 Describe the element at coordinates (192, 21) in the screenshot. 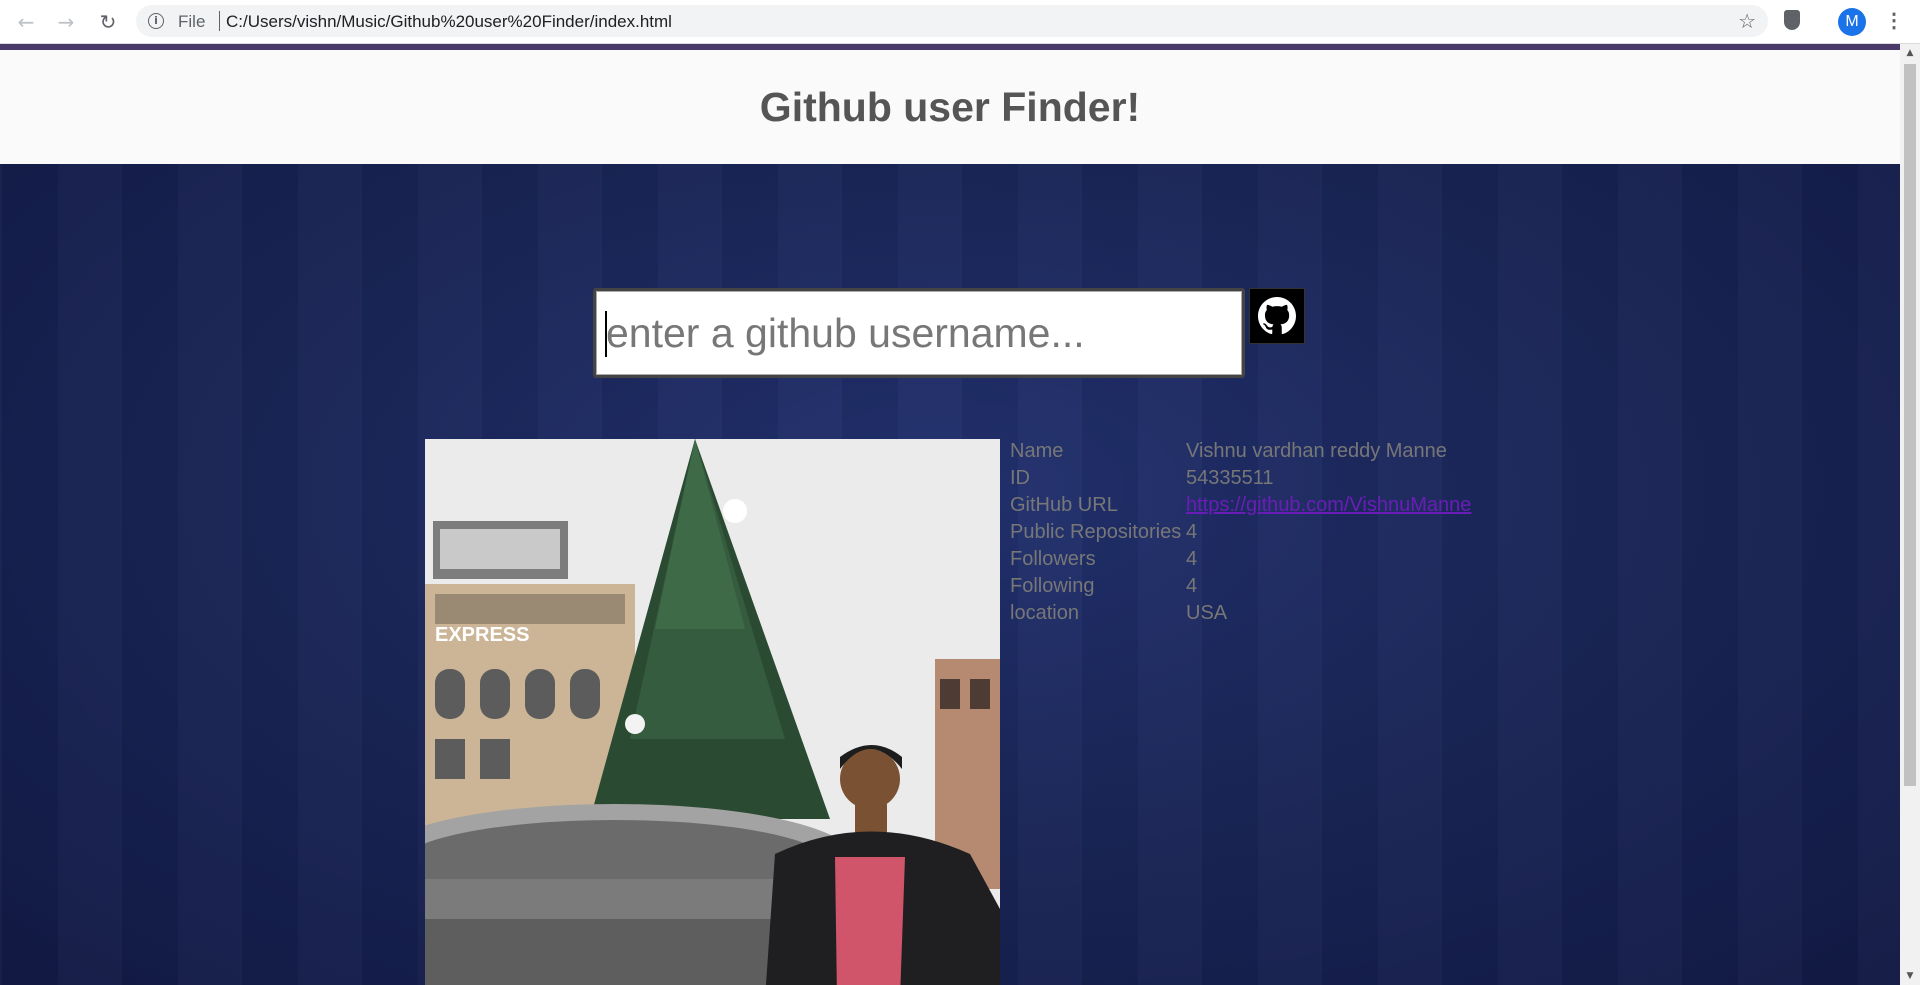

I see `url-scheme: File` at that location.